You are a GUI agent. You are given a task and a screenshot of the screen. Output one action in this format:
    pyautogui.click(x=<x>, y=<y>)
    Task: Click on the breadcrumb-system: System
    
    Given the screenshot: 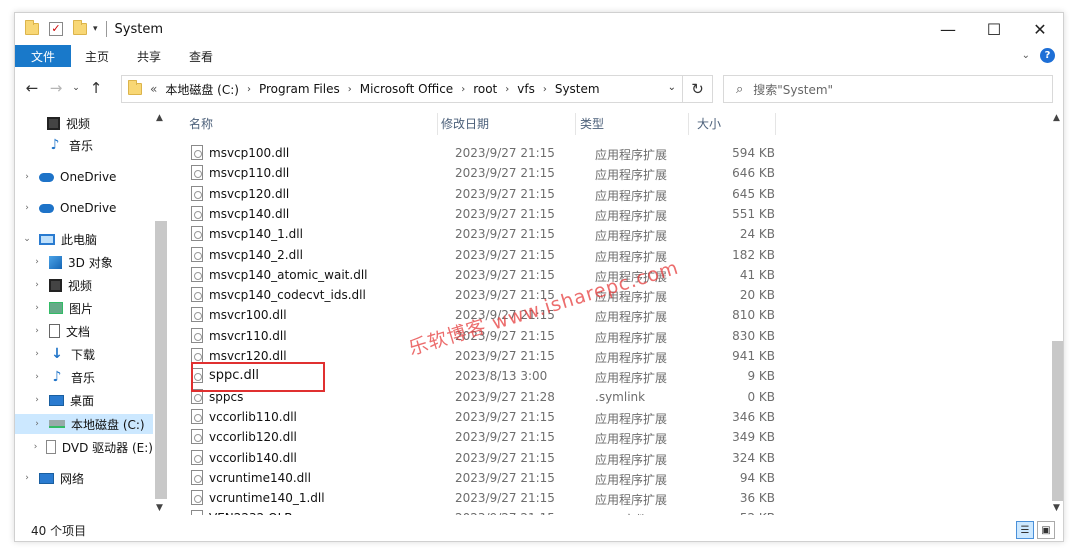 What is the action you would take?
    pyautogui.click(x=577, y=89)
    